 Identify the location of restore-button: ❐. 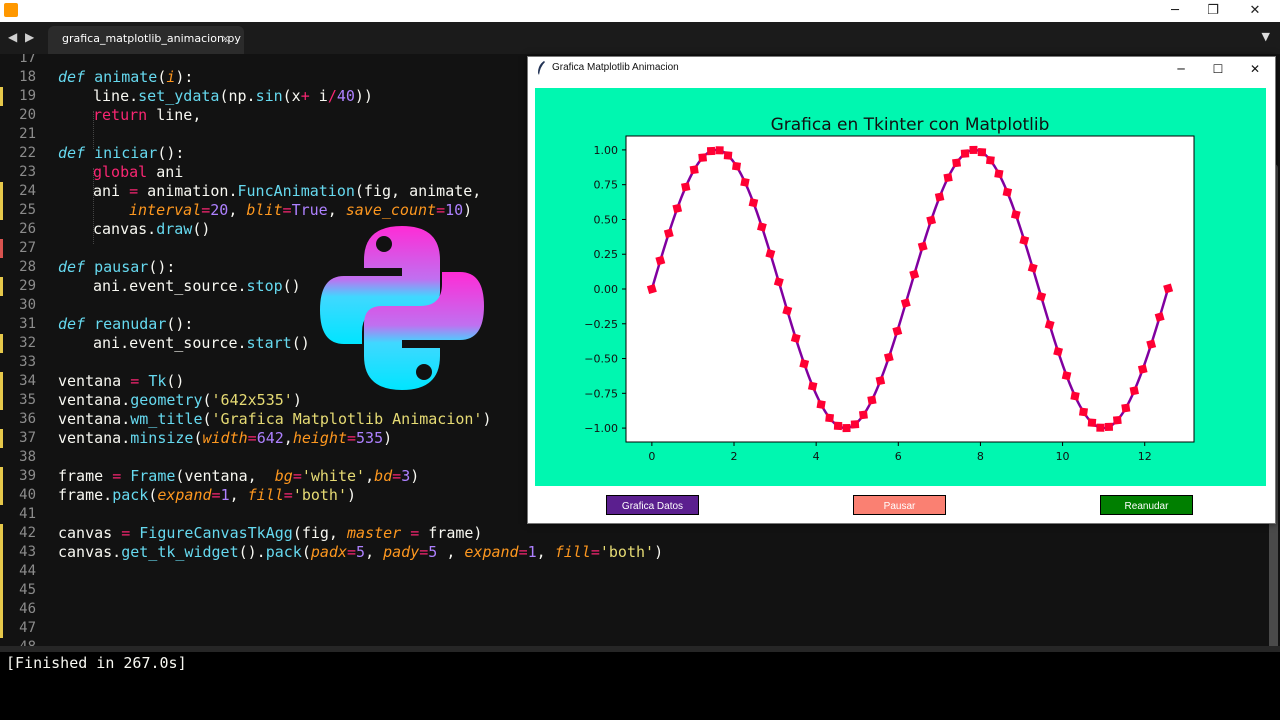
(1213, 11).